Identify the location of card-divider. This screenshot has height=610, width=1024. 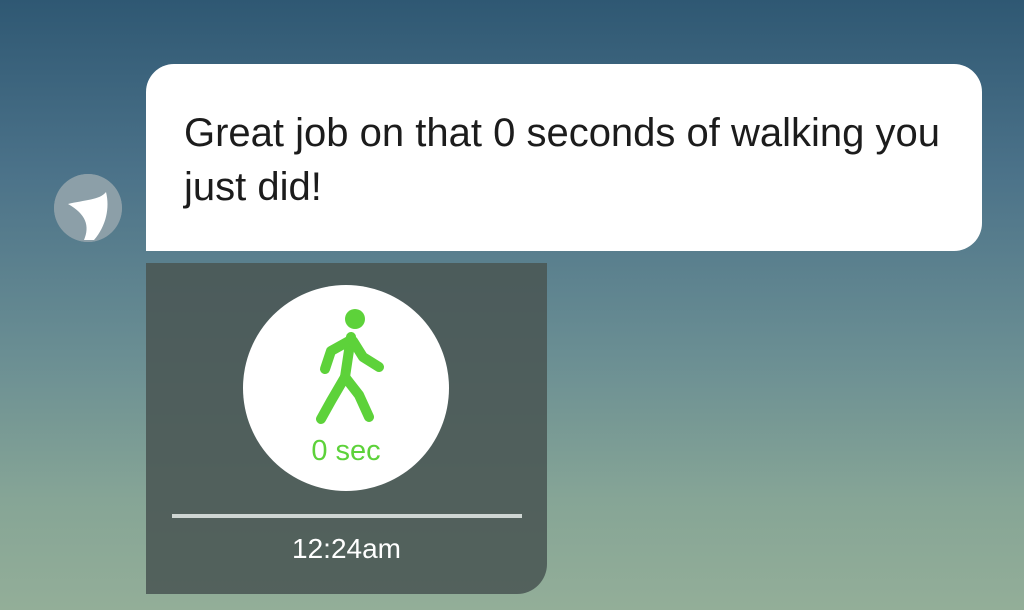
(347, 516).